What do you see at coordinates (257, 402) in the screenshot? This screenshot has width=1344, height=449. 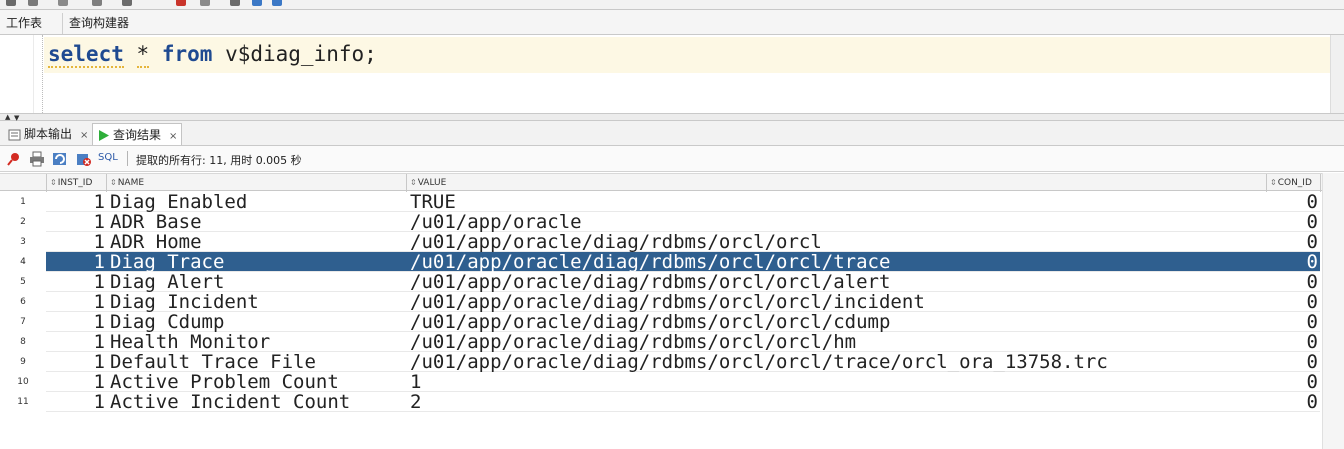 I see `name-cell: Active Incident Count` at bounding box center [257, 402].